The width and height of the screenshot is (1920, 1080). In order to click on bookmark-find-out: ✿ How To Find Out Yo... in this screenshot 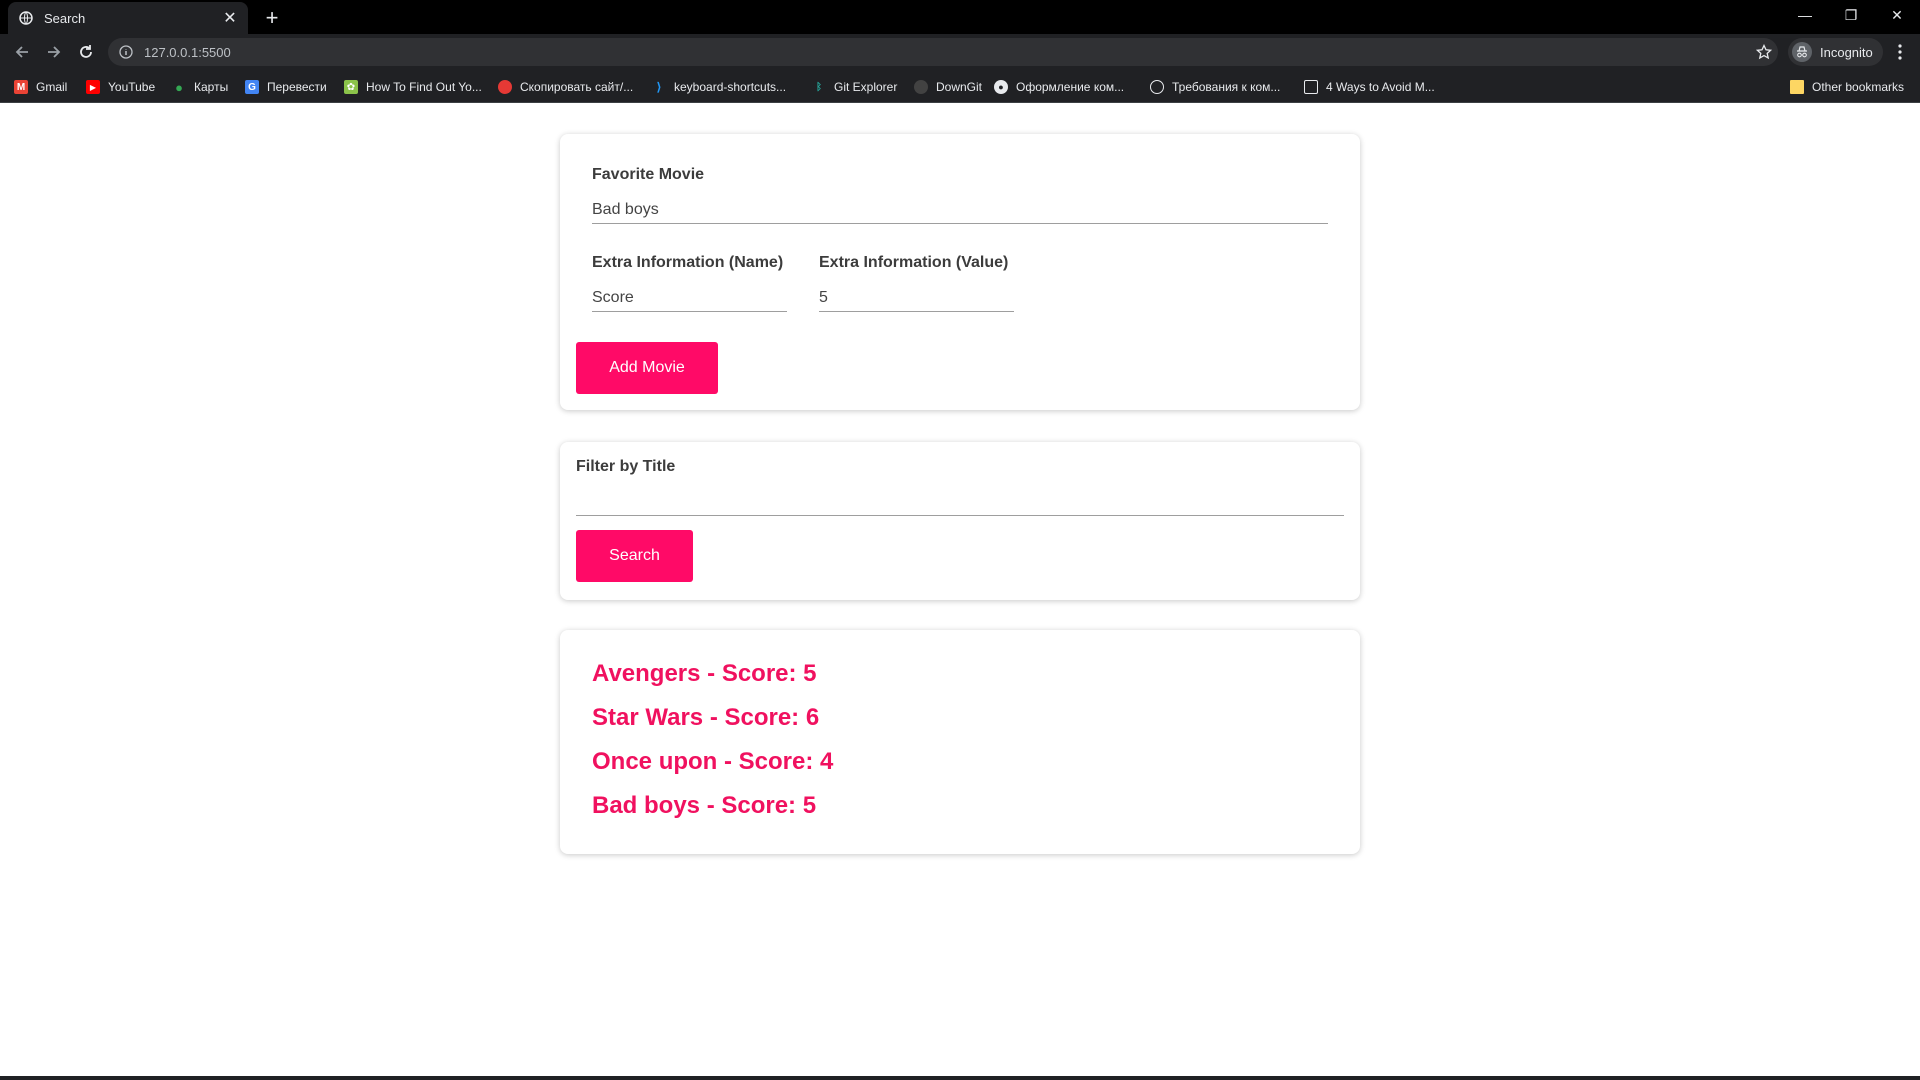, I will do `click(413, 87)`.